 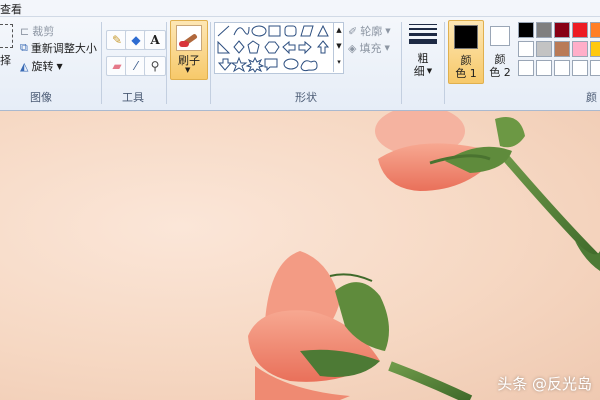 I want to click on fill-button: ◈ 填充 ▼, so click(x=369, y=48).